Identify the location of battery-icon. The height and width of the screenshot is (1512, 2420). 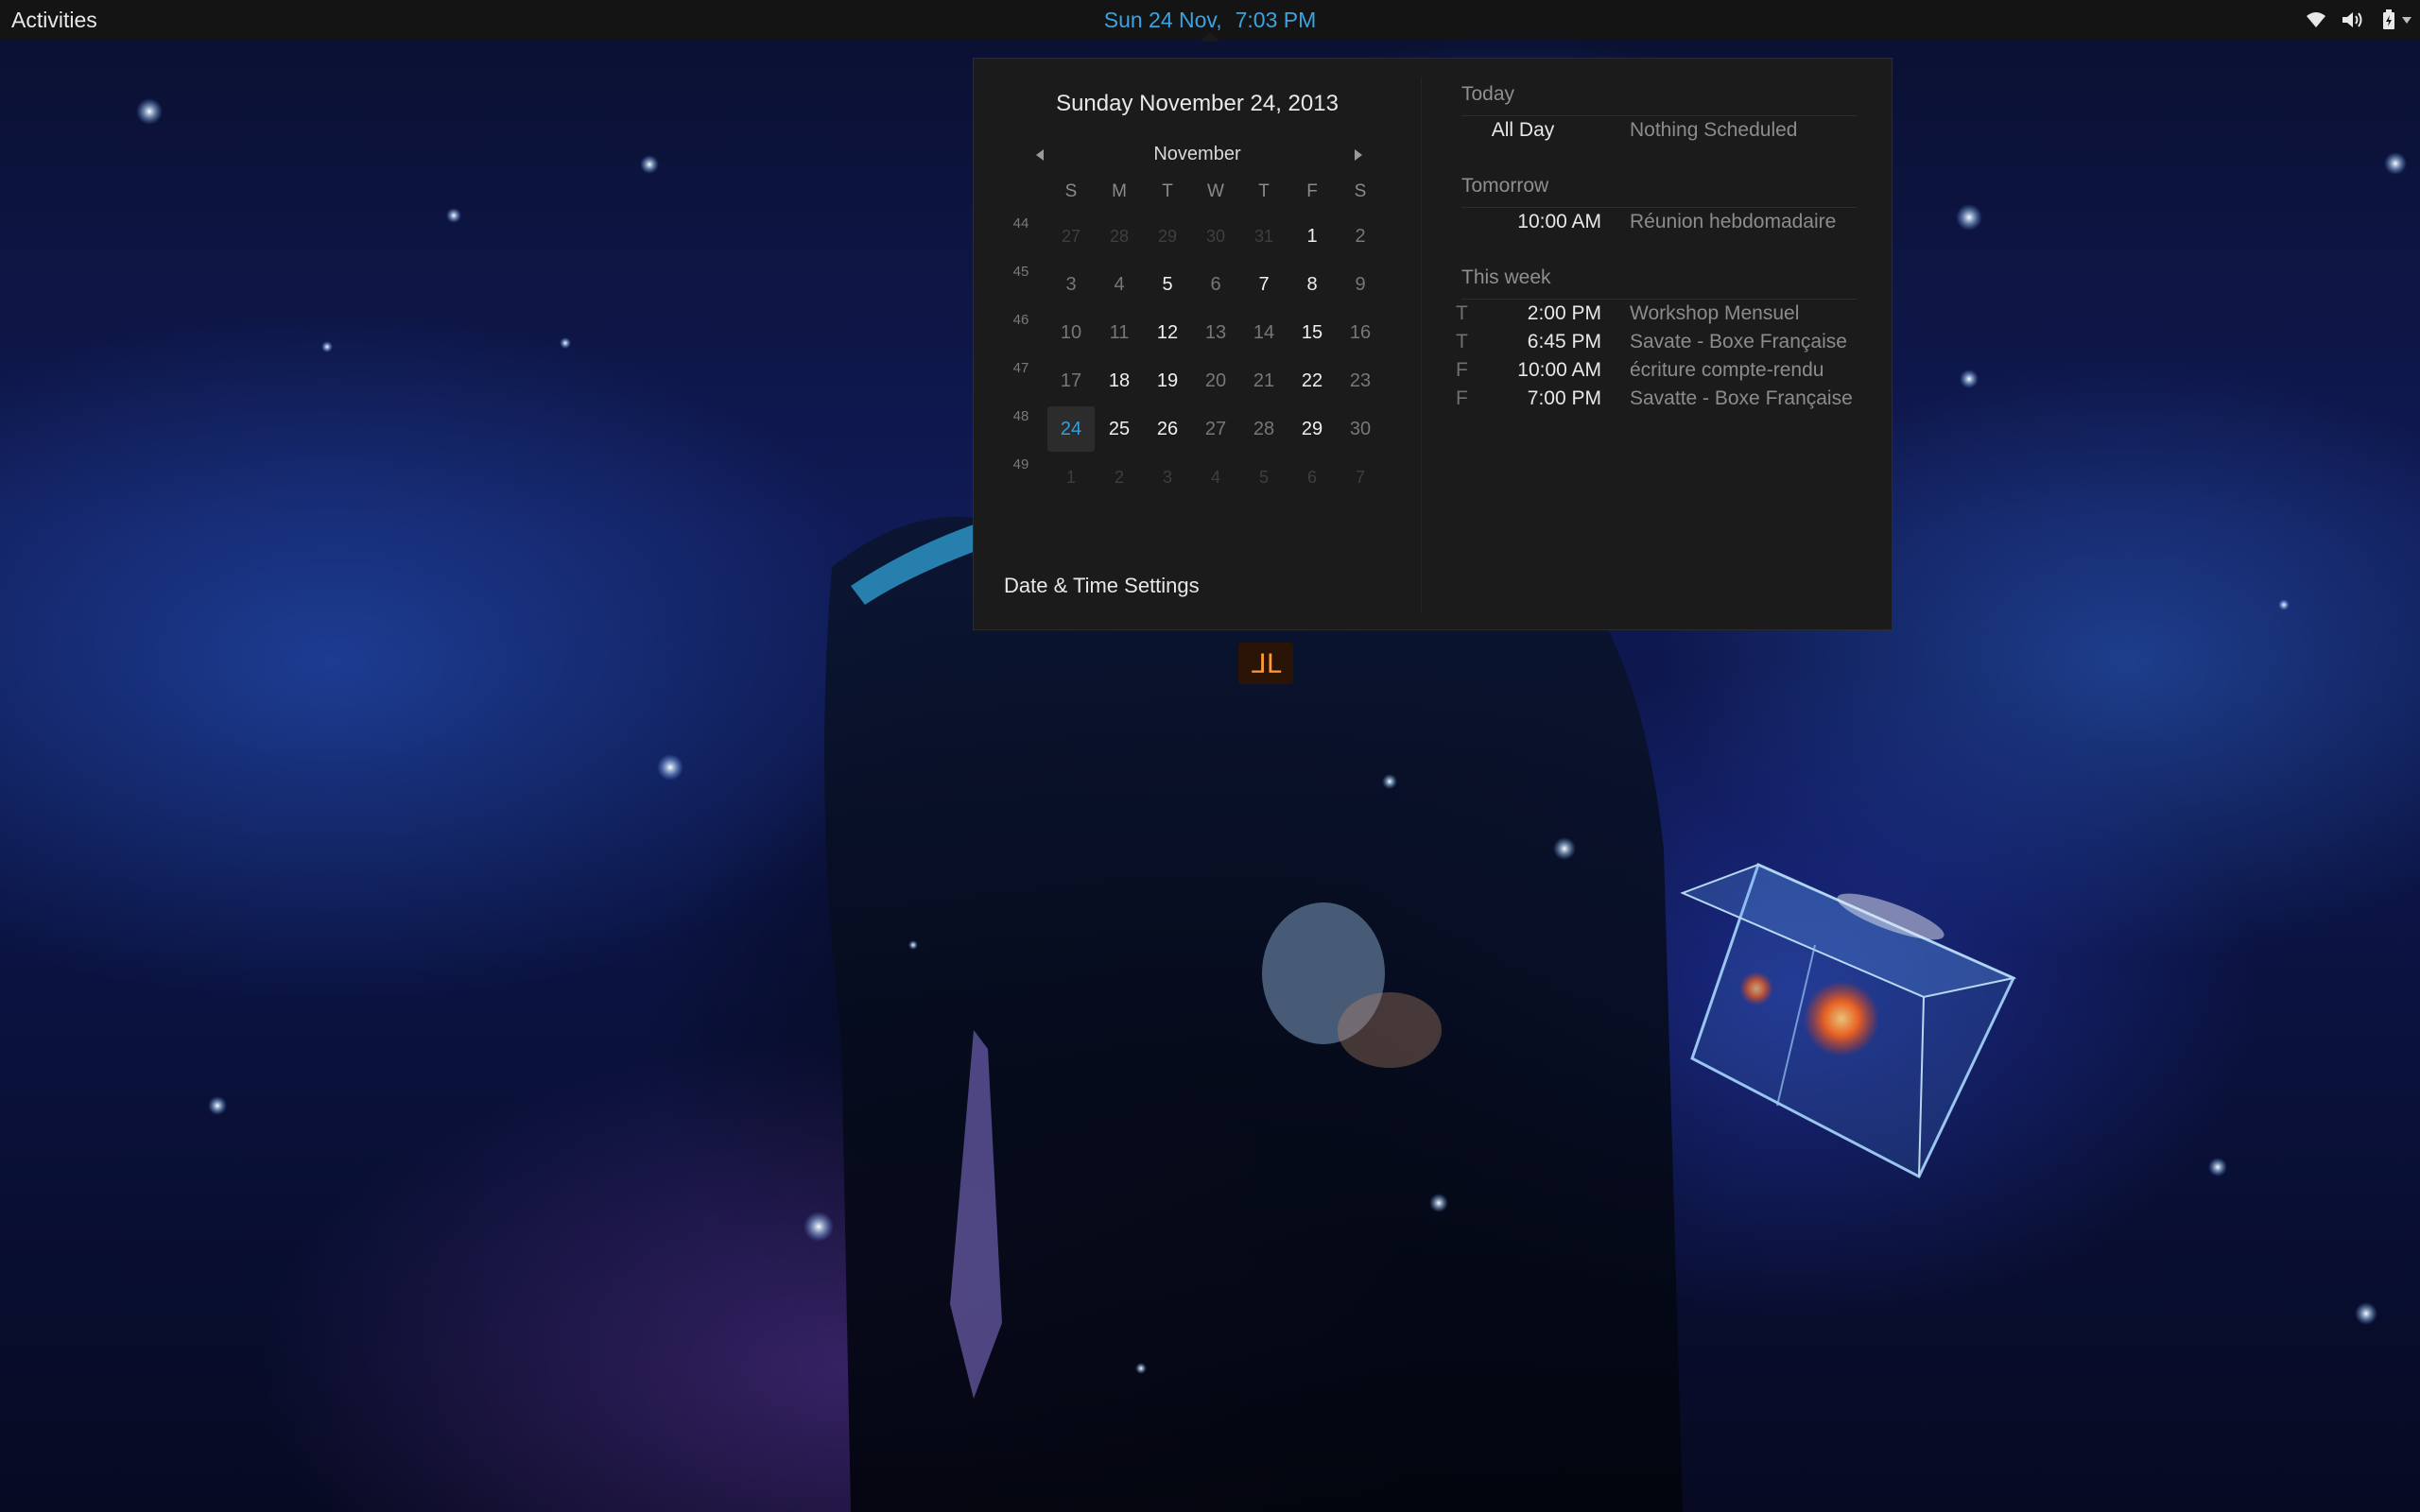
(2388, 20).